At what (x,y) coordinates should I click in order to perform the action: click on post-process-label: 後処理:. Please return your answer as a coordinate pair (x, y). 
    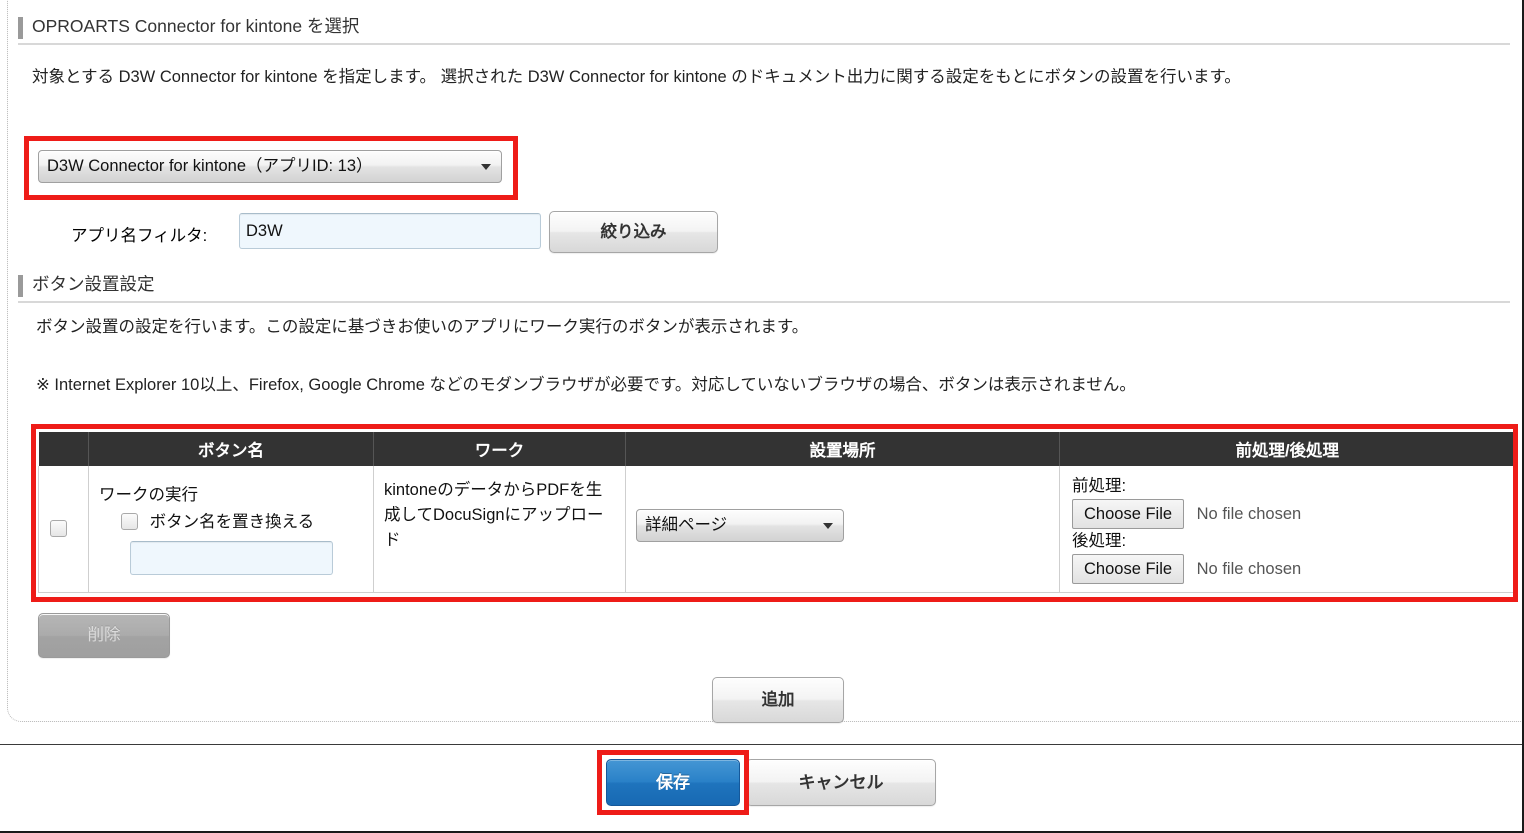
    Looking at the image, I should click on (1099, 541).